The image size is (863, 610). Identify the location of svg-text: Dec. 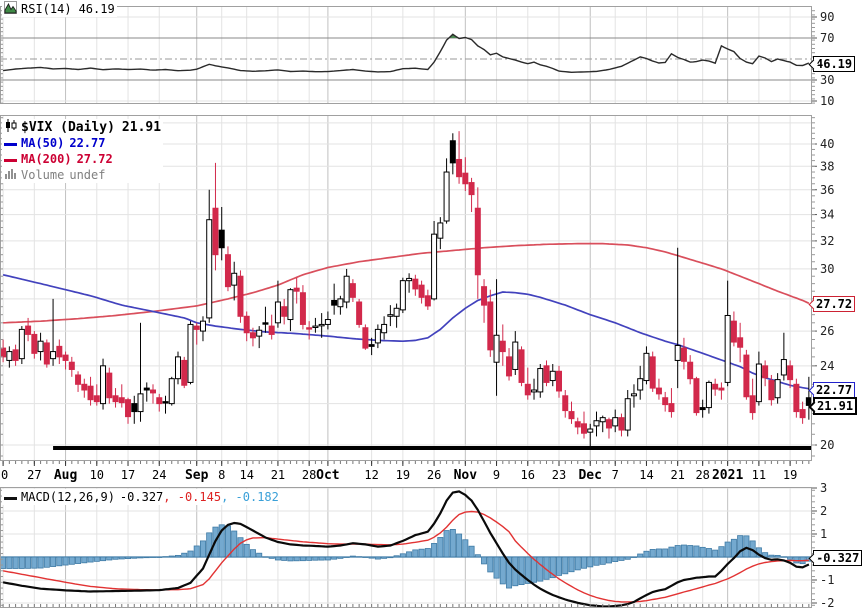
(589, 475).